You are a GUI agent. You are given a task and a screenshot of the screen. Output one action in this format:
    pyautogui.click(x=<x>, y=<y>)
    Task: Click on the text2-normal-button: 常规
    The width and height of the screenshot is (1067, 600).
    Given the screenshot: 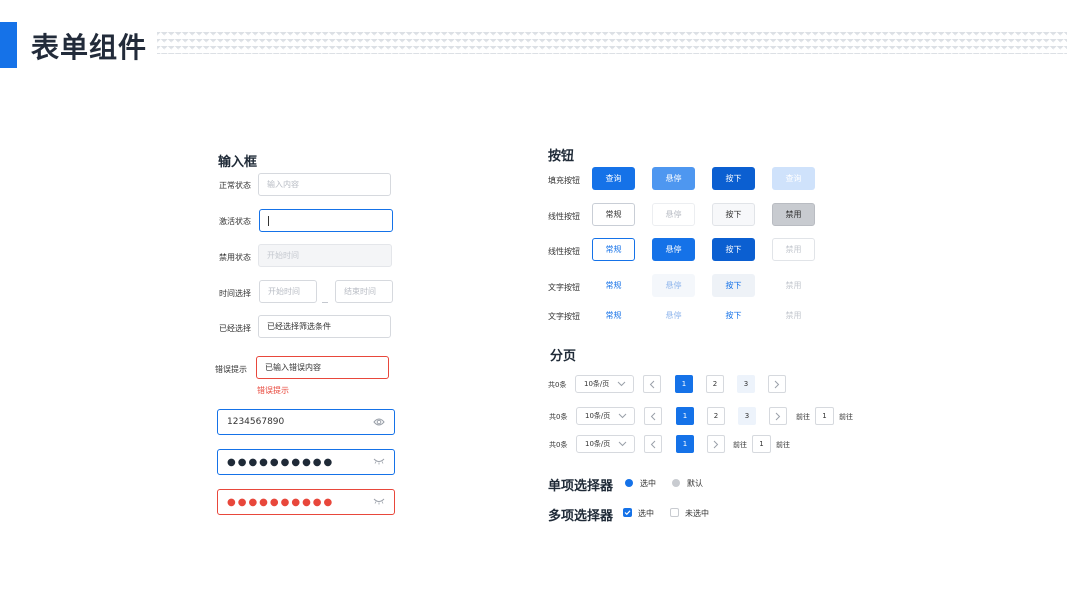 What is the action you would take?
    pyautogui.click(x=613, y=315)
    